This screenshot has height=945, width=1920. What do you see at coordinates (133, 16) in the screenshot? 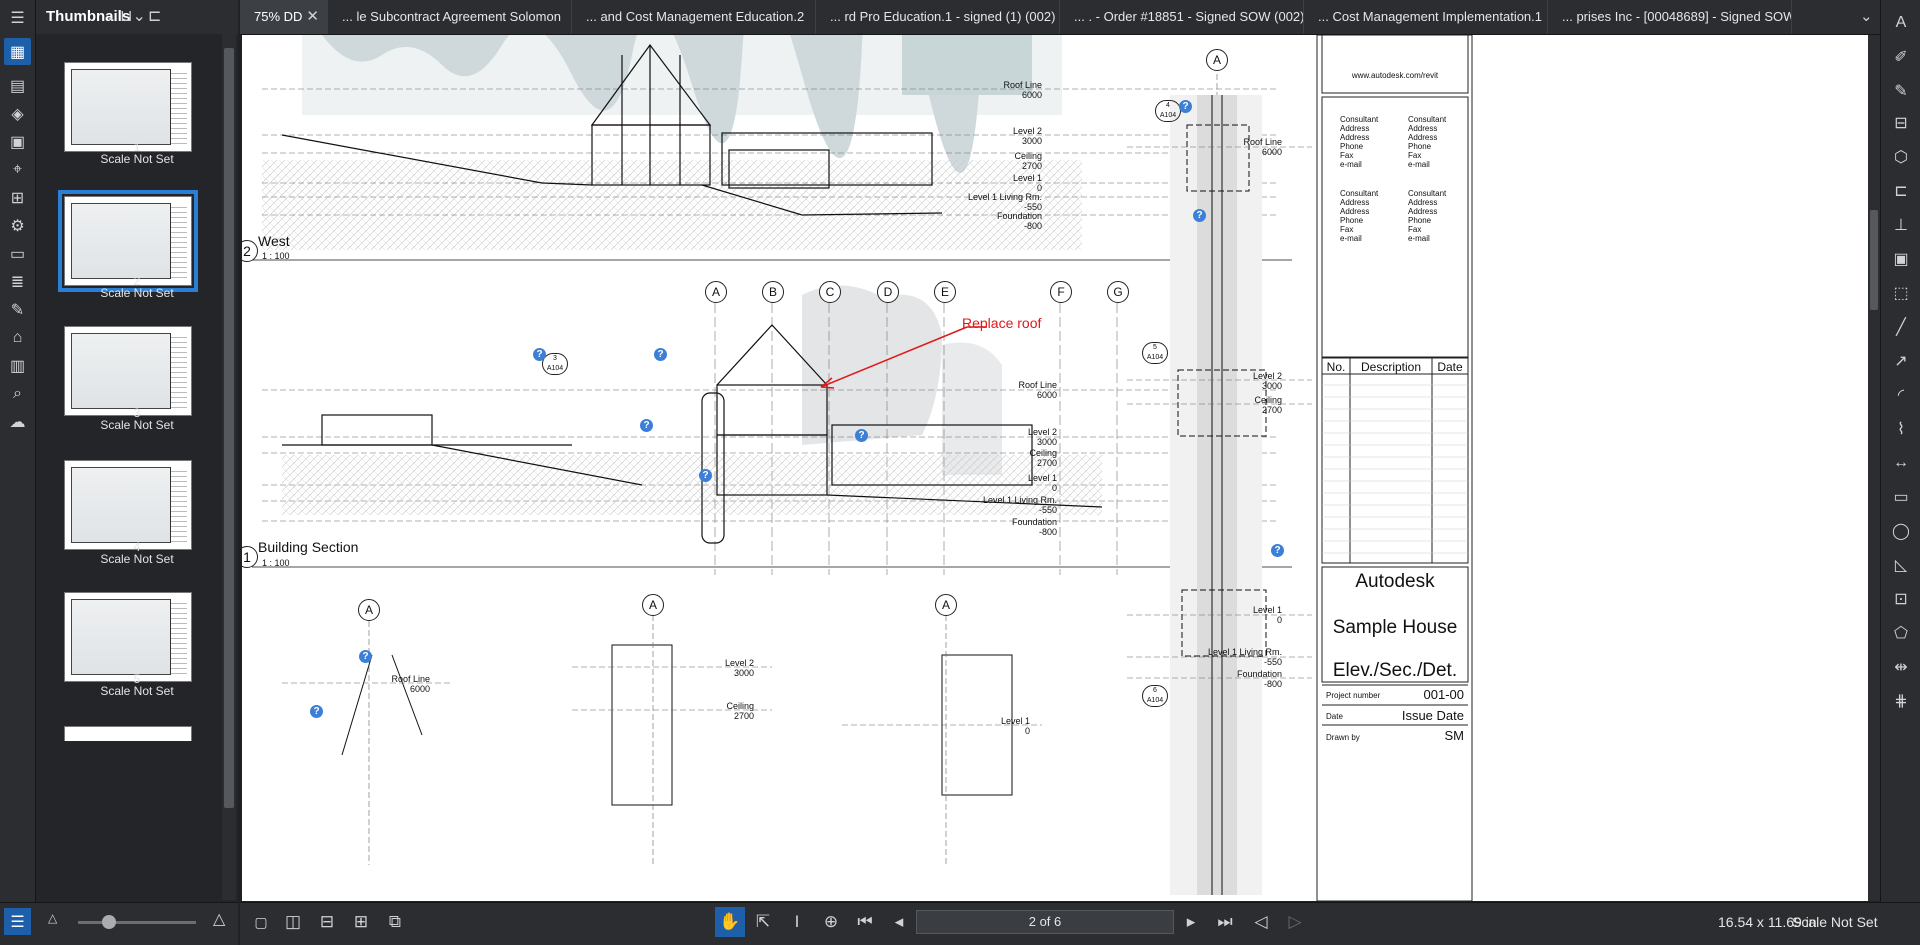
I see `thumbnail-size-icon: ⊔⌄` at bounding box center [133, 16].